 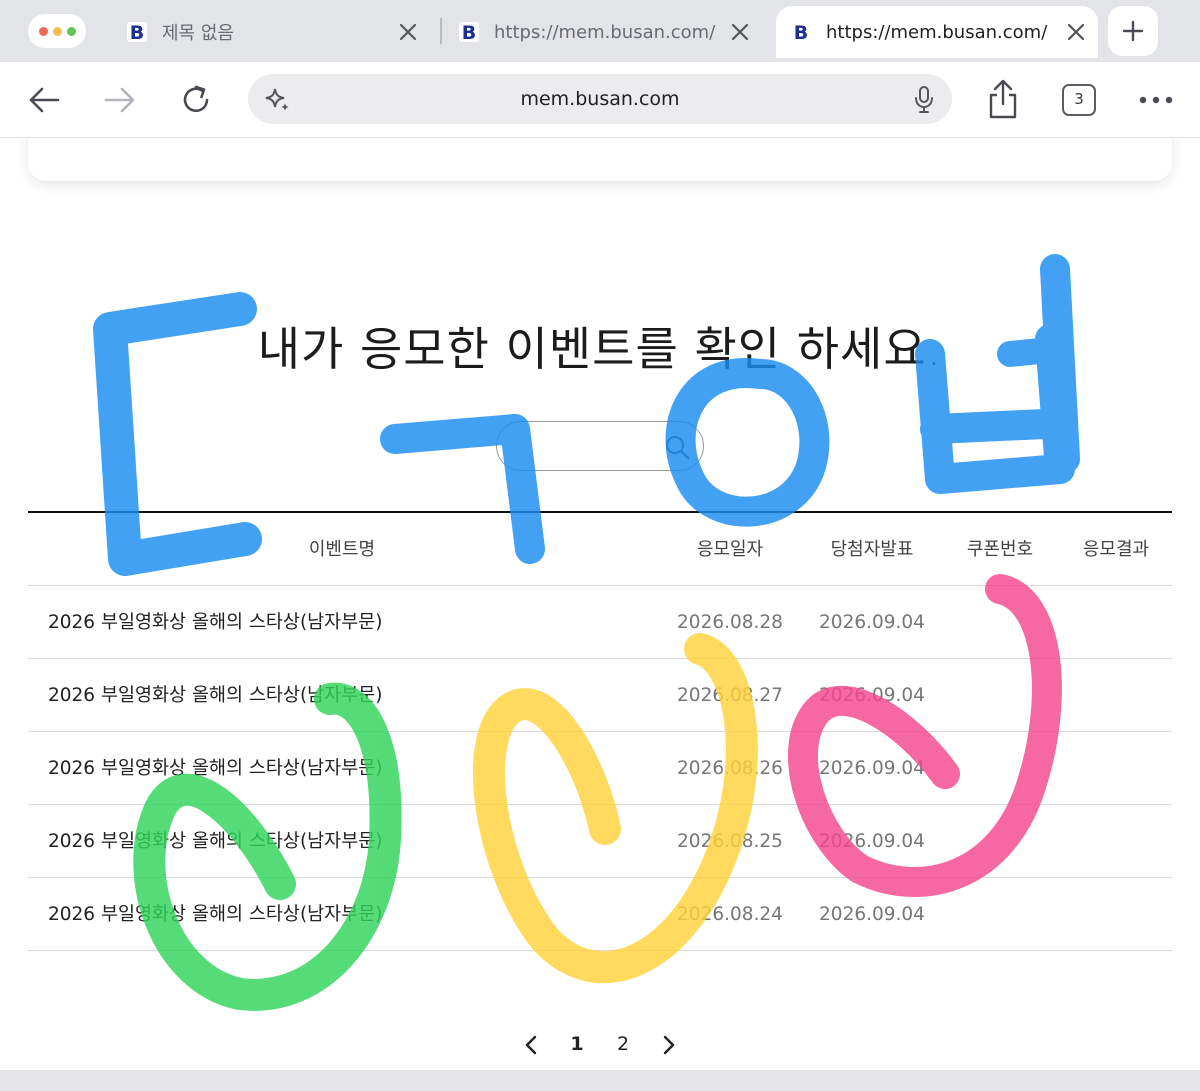 I want to click on applied-date-cell: 2026.08.26, so click(x=730, y=768).